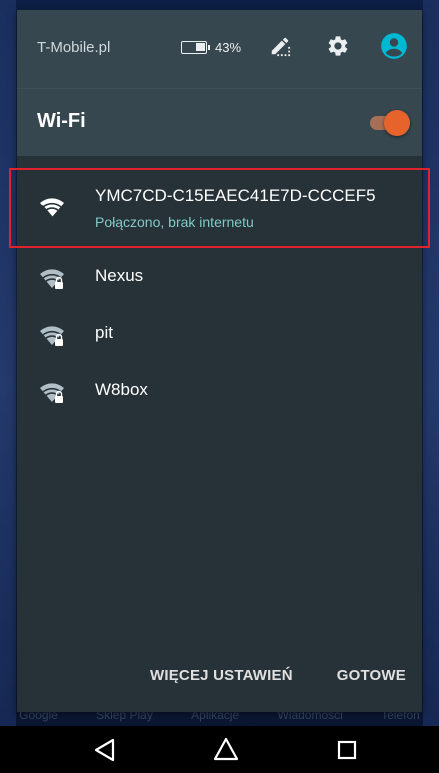 The height and width of the screenshot is (773, 439). What do you see at coordinates (200, 47) in the screenshot?
I see `battery-level-fill` at bounding box center [200, 47].